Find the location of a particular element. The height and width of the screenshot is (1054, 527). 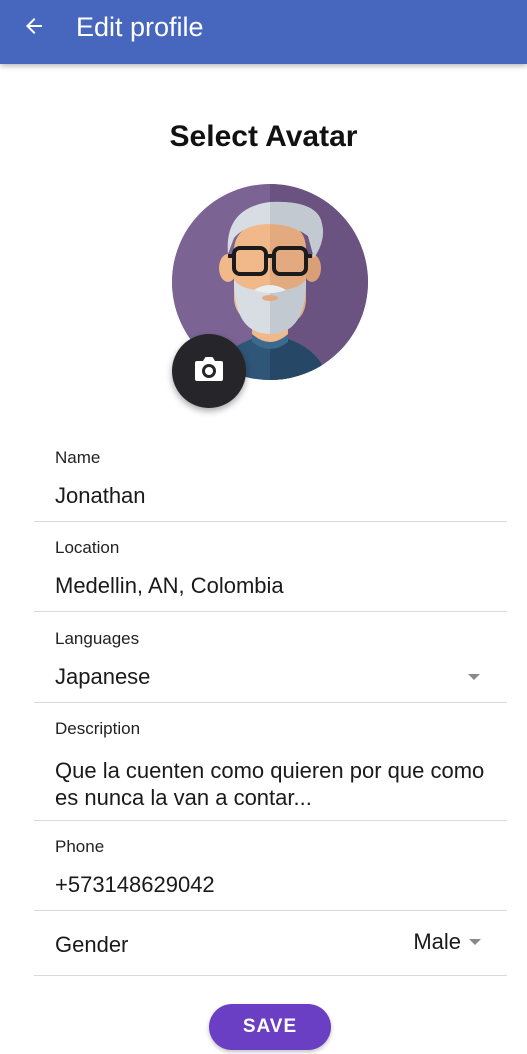

phone-field: Phone +573148629042 is located at coordinates (270, 866).